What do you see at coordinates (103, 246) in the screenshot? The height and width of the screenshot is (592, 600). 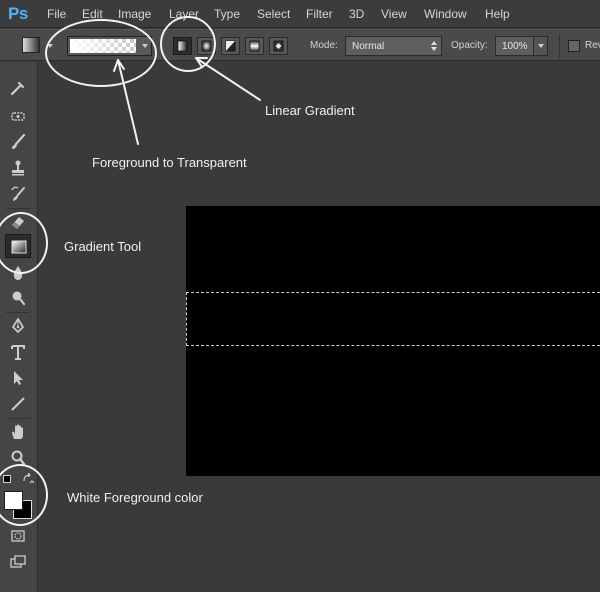 I see `gradient-tool-annotation: Gradient Tool` at bounding box center [103, 246].